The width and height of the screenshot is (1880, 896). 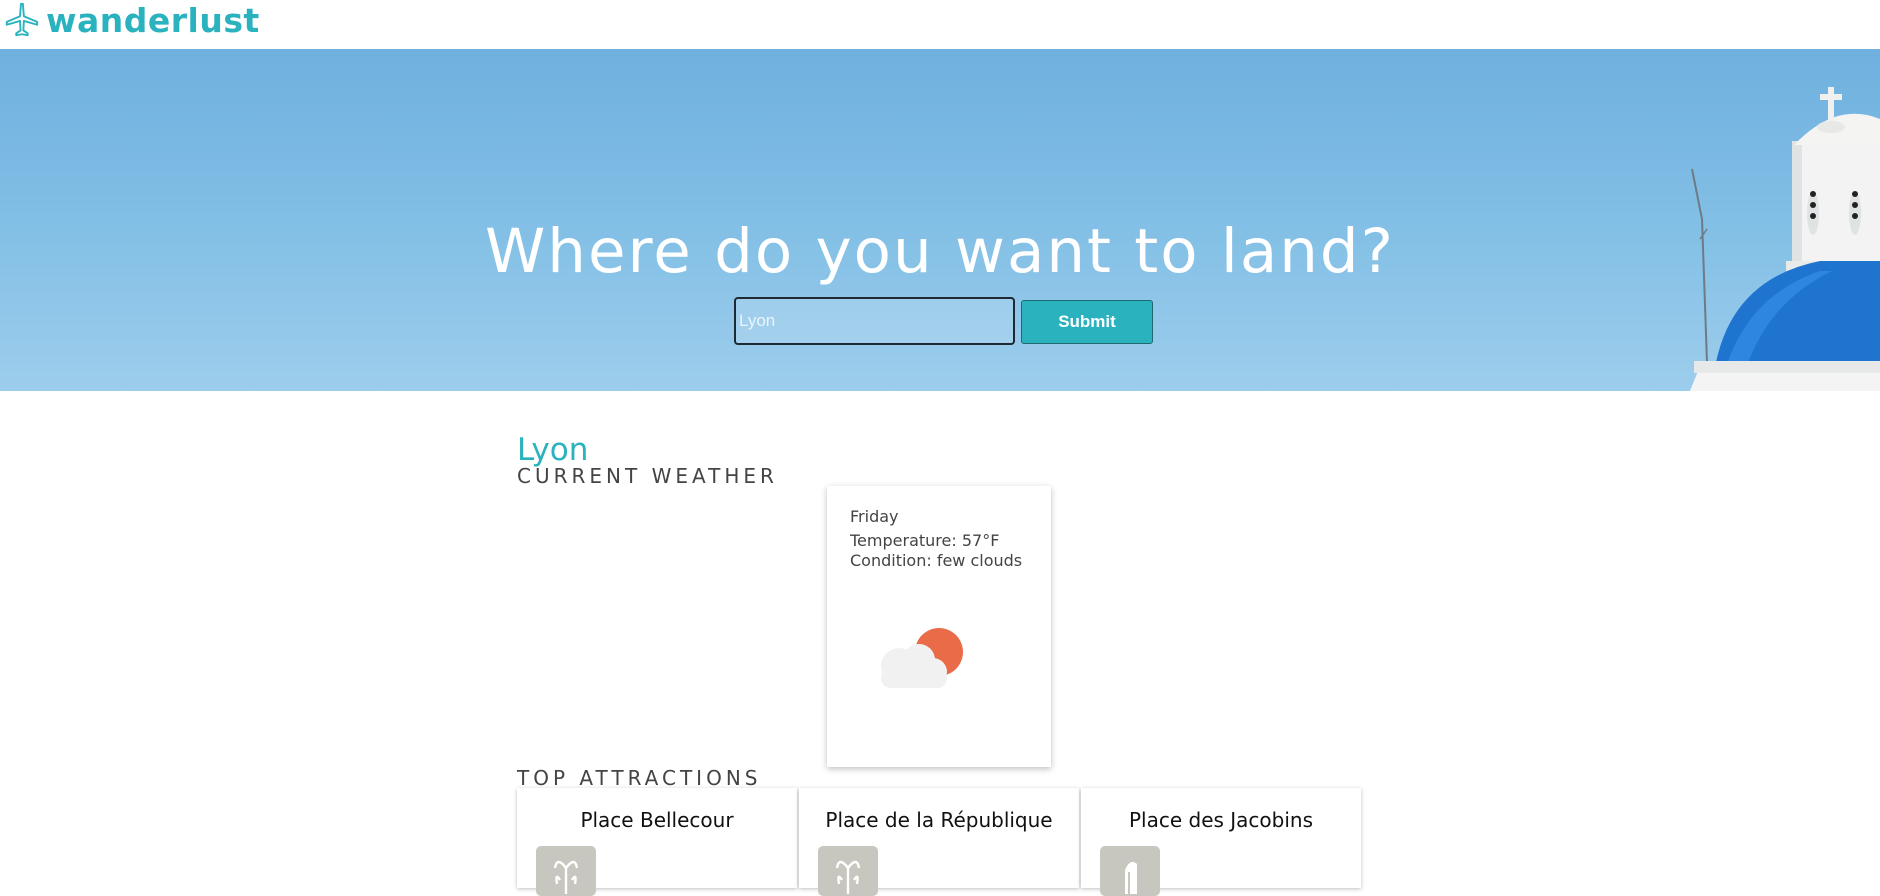 What do you see at coordinates (939, 820) in the screenshot?
I see `attraction-name: Place de la République` at bounding box center [939, 820].